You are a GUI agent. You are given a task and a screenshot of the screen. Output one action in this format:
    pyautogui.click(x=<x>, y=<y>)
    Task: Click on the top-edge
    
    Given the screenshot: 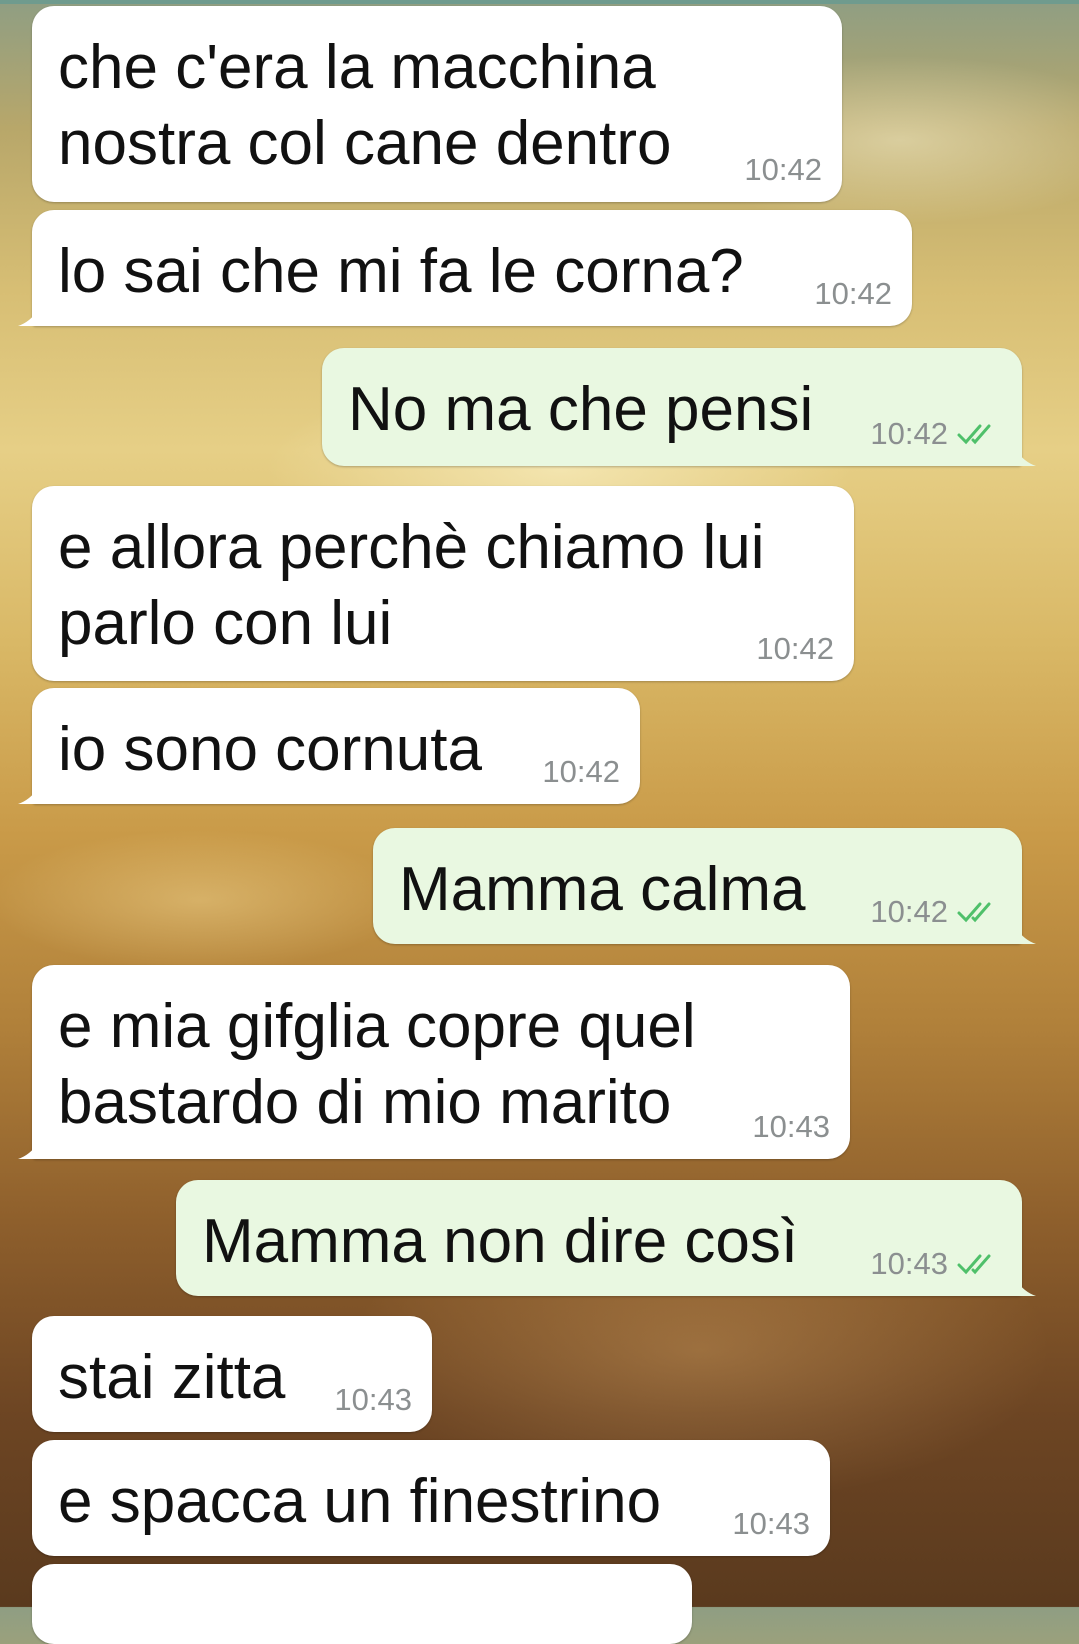 What is the action you would take?
    pyautogui.click(x=539, y=2)
    